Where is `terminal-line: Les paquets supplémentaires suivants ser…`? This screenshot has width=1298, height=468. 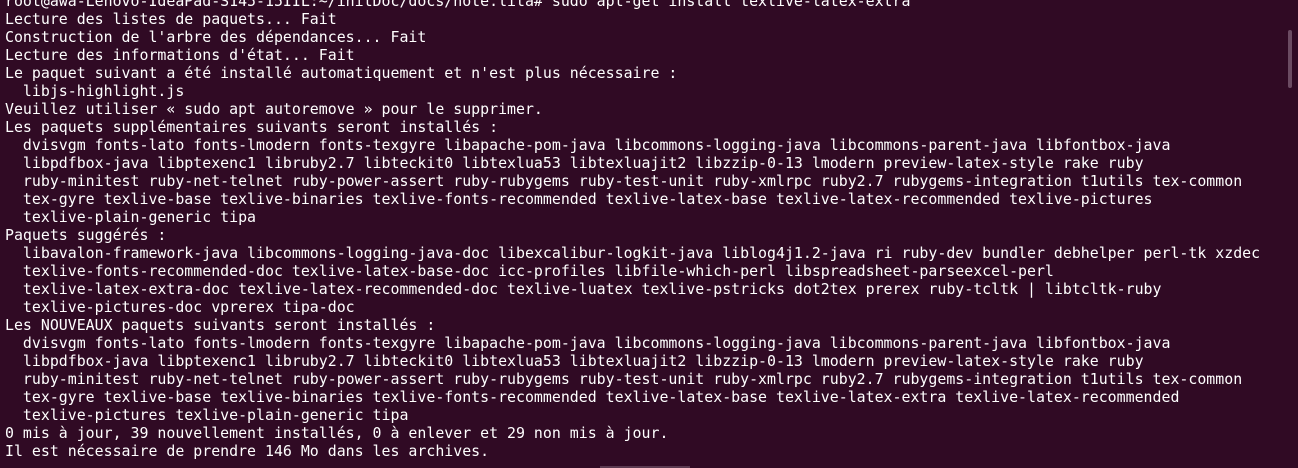 terminal-line: Les paquets supplémentaires suivants ser… is located at coordinates (252, 127).